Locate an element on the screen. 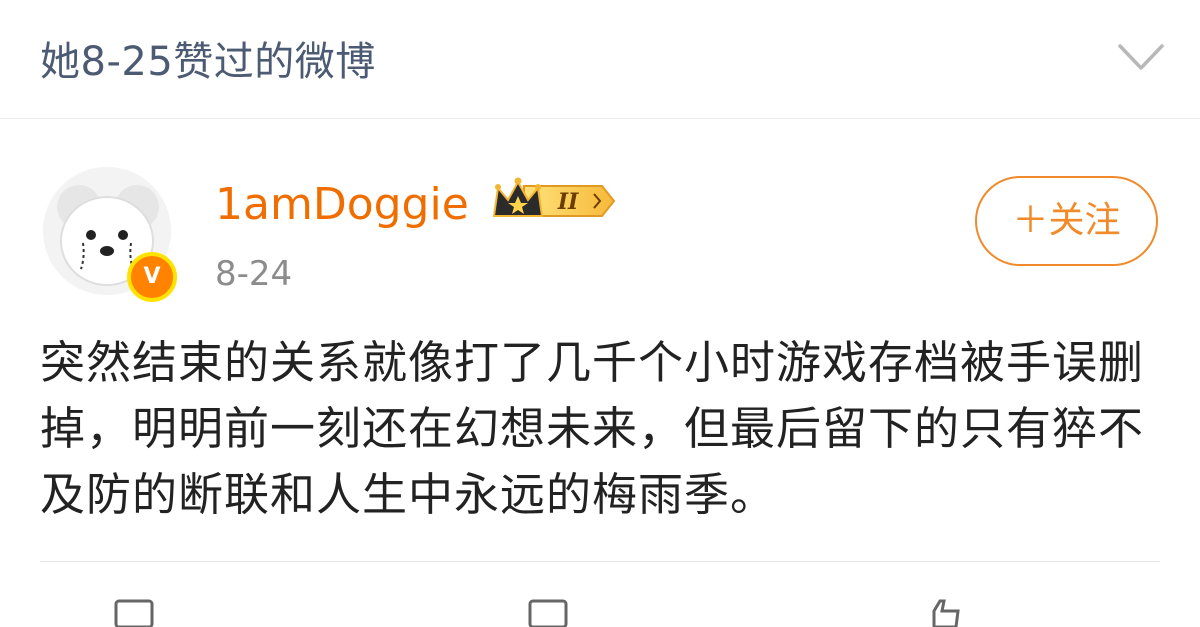 This screenshot has height=627, width=1200. like-icon is located at coordinates (942, 612).